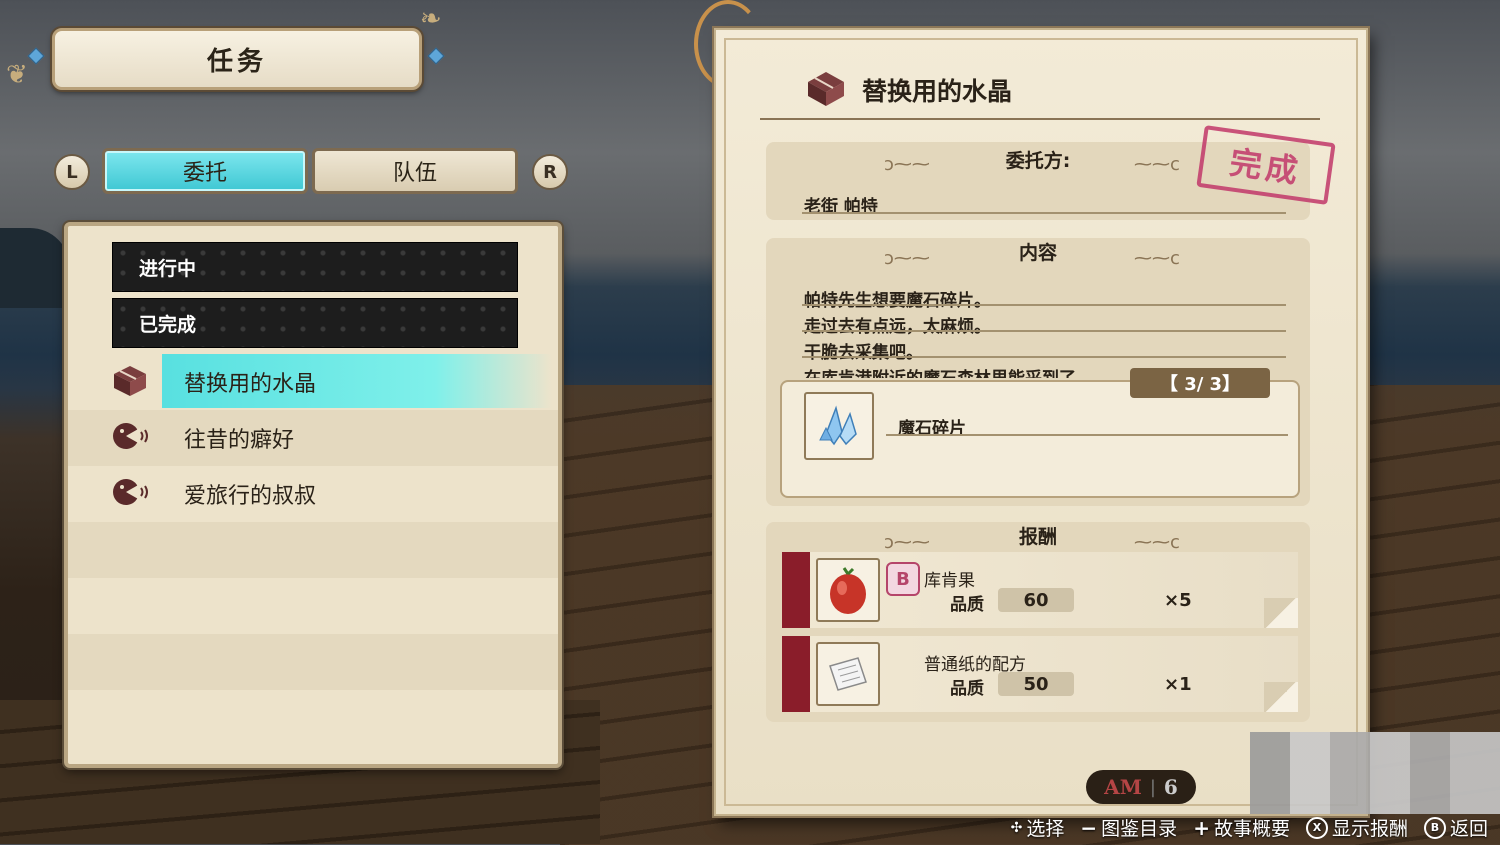  I want to click on hint-label: 图鉴目录, so click(1139, 829).